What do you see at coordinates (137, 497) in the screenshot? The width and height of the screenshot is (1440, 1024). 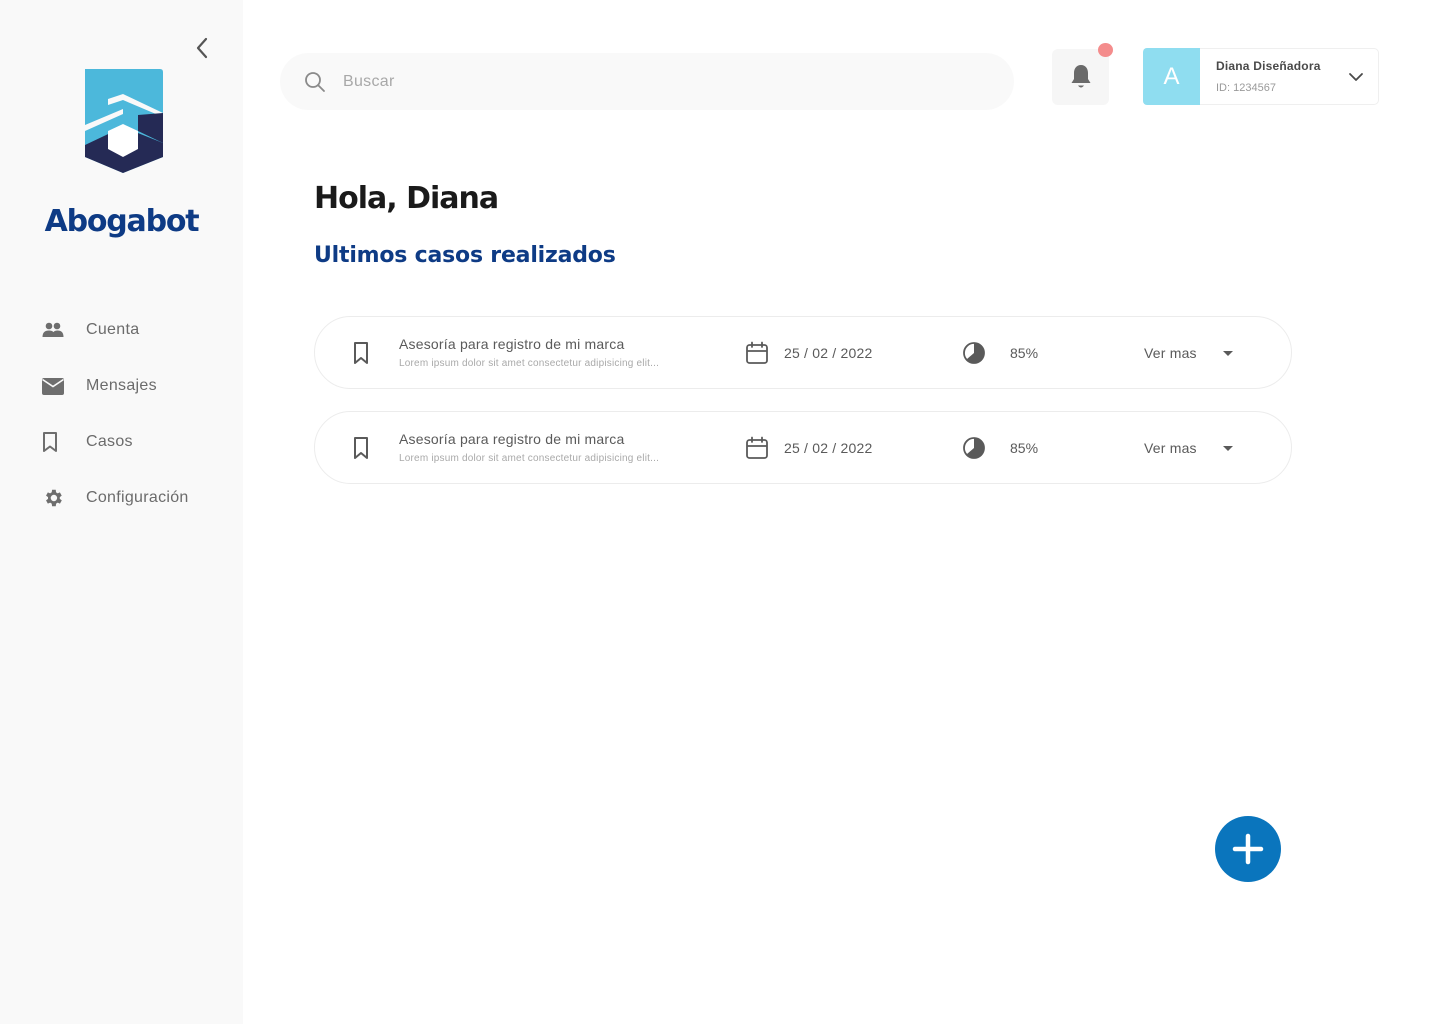 I see `sidebar-item-label: Configuración` at bounding box center [137, 497].